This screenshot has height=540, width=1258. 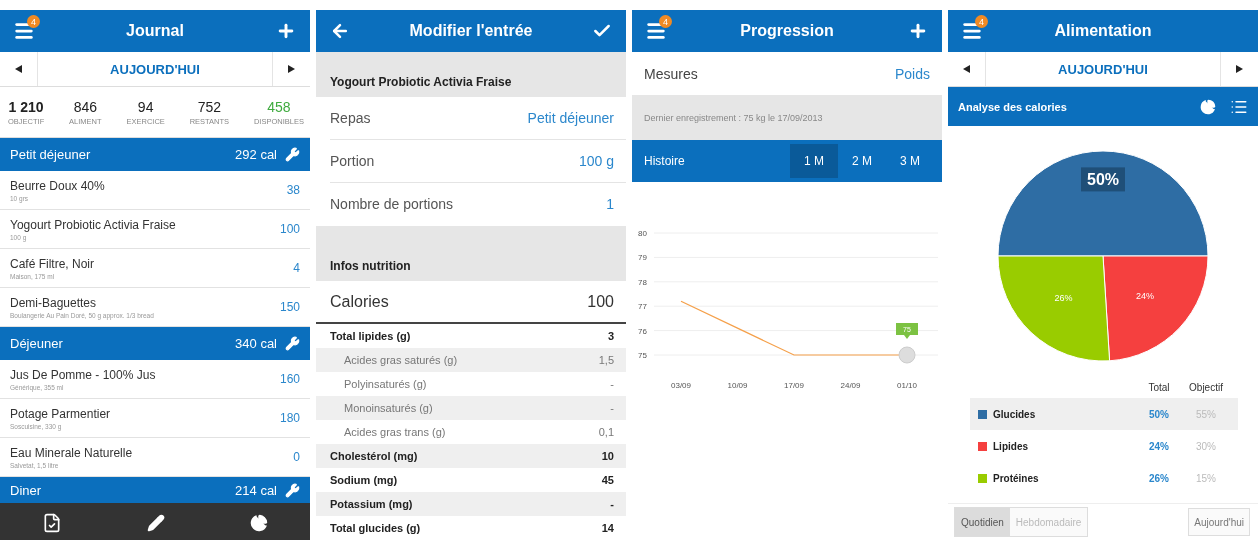 What do you see at coordinates (279, 106) in the screenshot?
I see `summary-value: 458` at bounding box center [279, 106].